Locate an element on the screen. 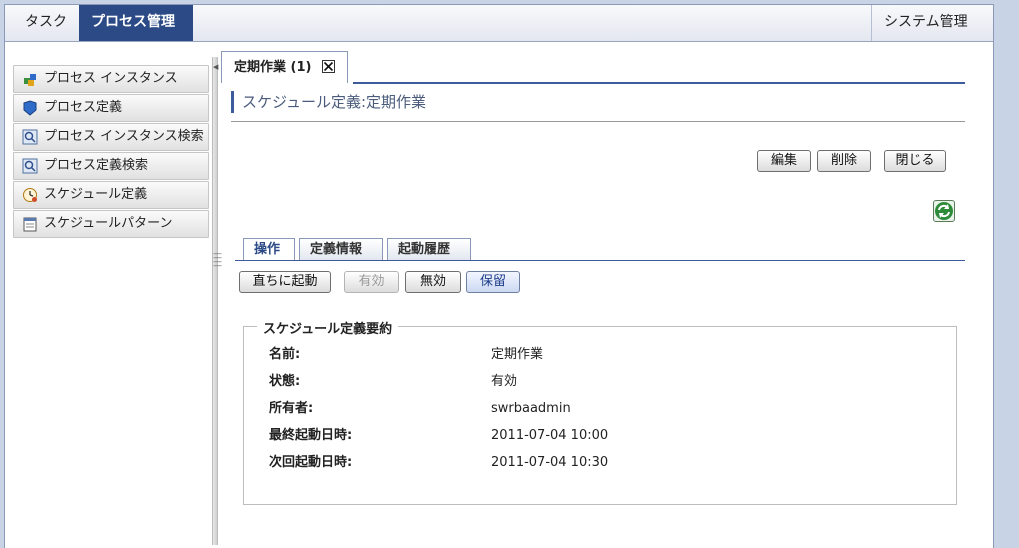  sidebar-item-process-definition: プロセス定義 is located at coordinates (111, 108).